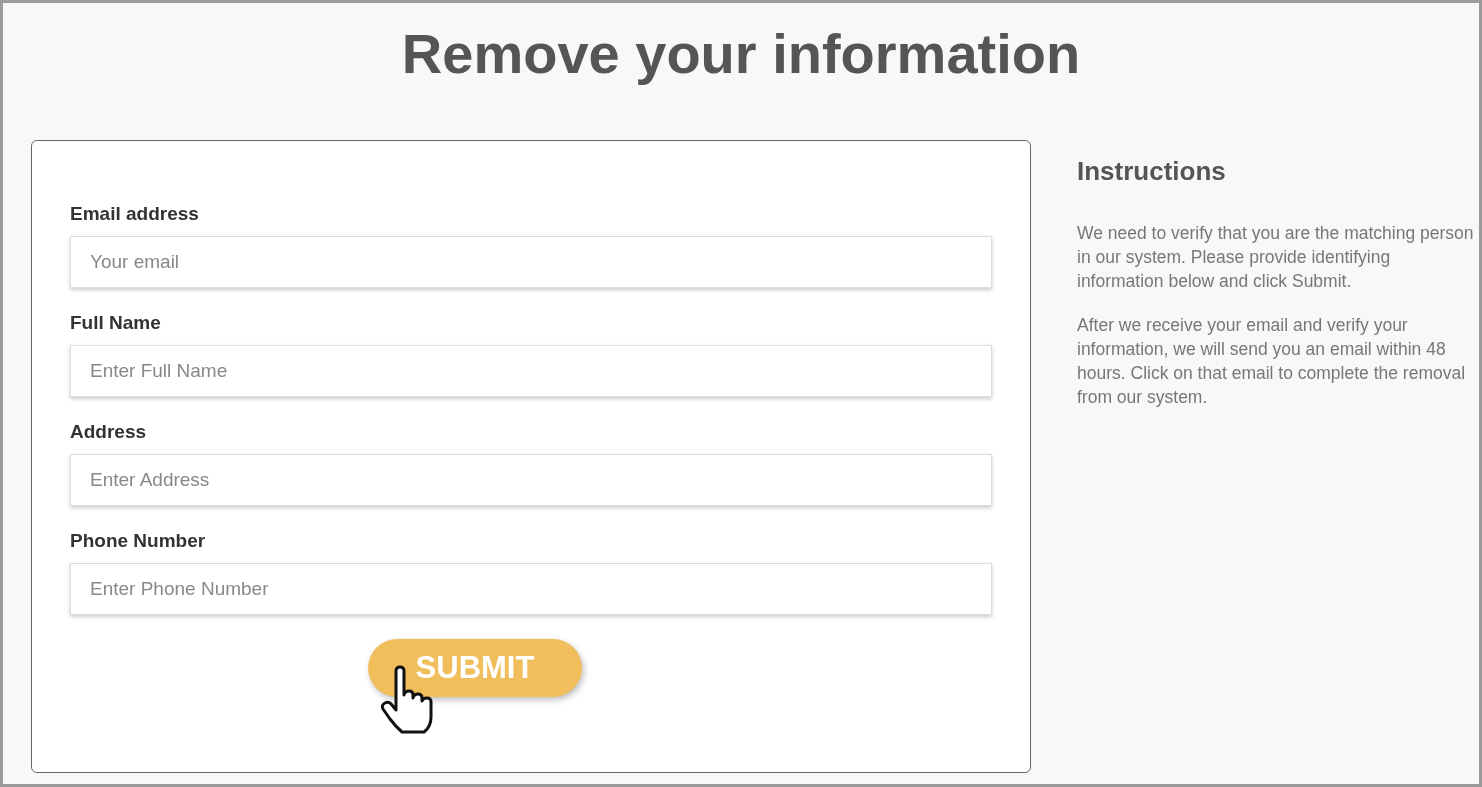 This screenshot has height=787, width=1482. What do you see at coordinates (115, 323) in the screenshot?
I see `field-label: Full Name` at bounding box center [115, 323].